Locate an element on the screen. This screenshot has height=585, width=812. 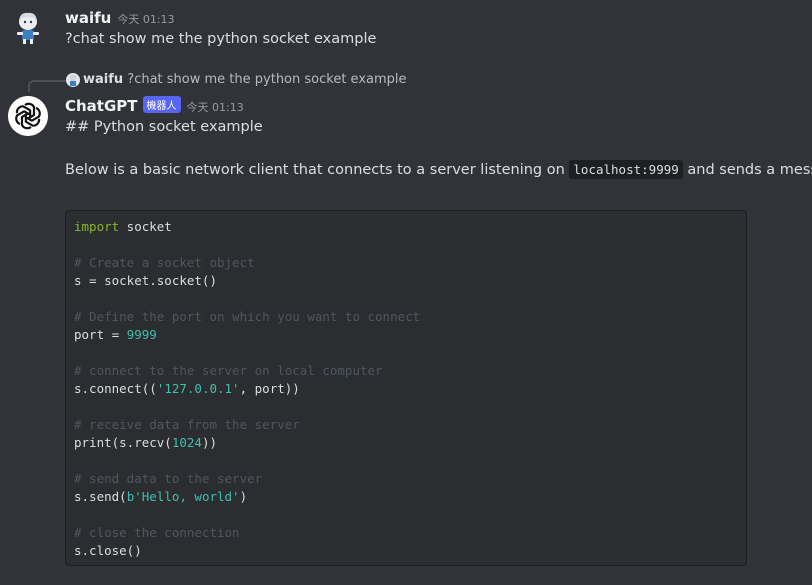
chatgpt-avatar is located at coordinates (28, 116).